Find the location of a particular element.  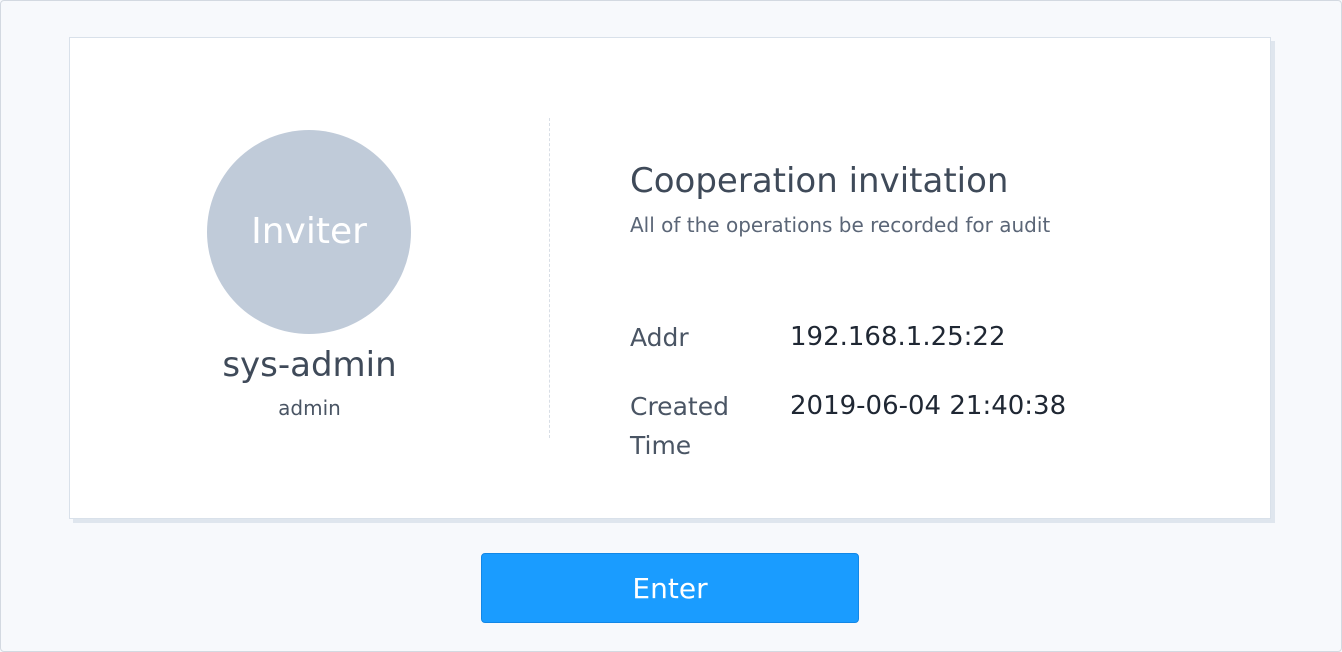

avatar-label: Inviter is located at coordinates (309, 231).